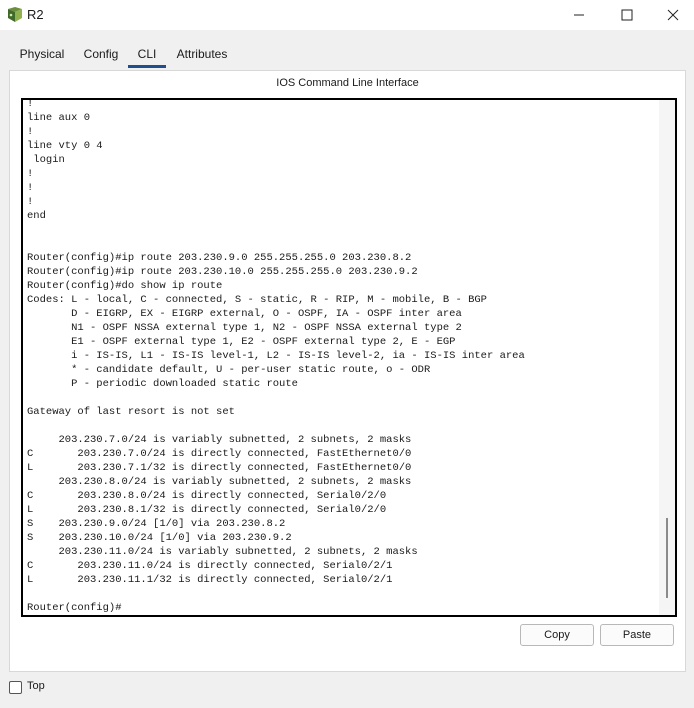 The image size is (694, 708). What do you see at coordinates (667, 357) in the screenshot?
I see `terminal-scrollbar` at bounding box center [667, 357].